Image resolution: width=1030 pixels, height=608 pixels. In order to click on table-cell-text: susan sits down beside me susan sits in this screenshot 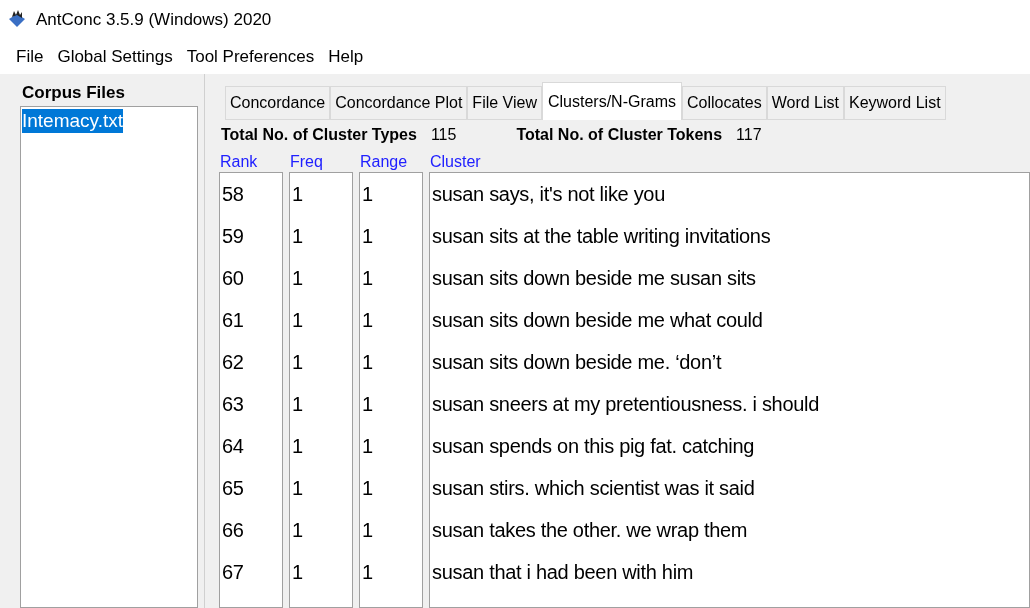, I will do `click(594, 278)`.